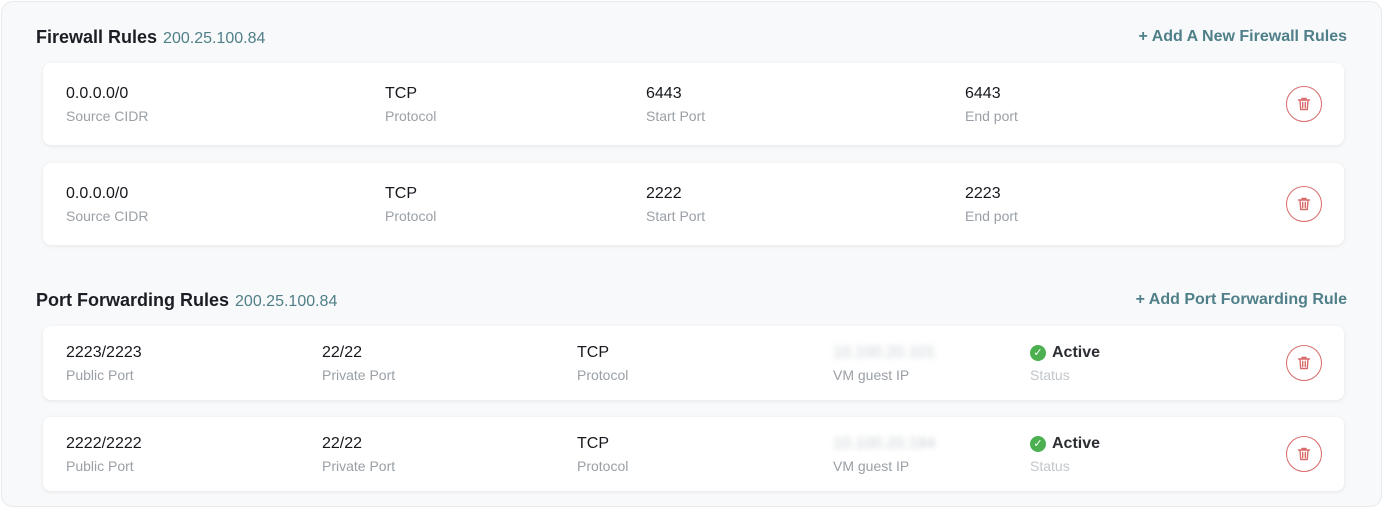 The width and height of the screenshot is (1384, 508). Describe the element at coordinates (104, 363) in the screenshot. I see `public-port-field: 2223/2223 Public Port` at that location.